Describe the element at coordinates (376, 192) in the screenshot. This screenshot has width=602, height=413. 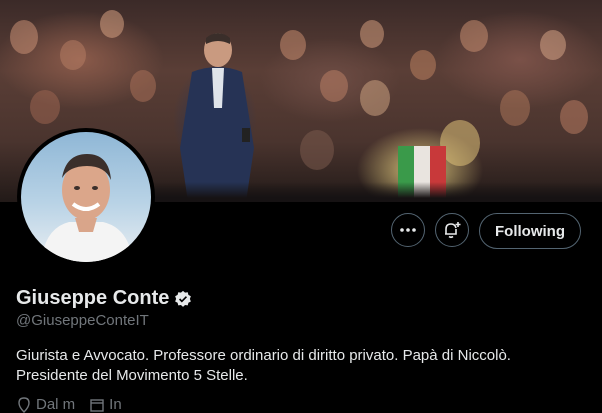
I see `stage-edge` at that location.